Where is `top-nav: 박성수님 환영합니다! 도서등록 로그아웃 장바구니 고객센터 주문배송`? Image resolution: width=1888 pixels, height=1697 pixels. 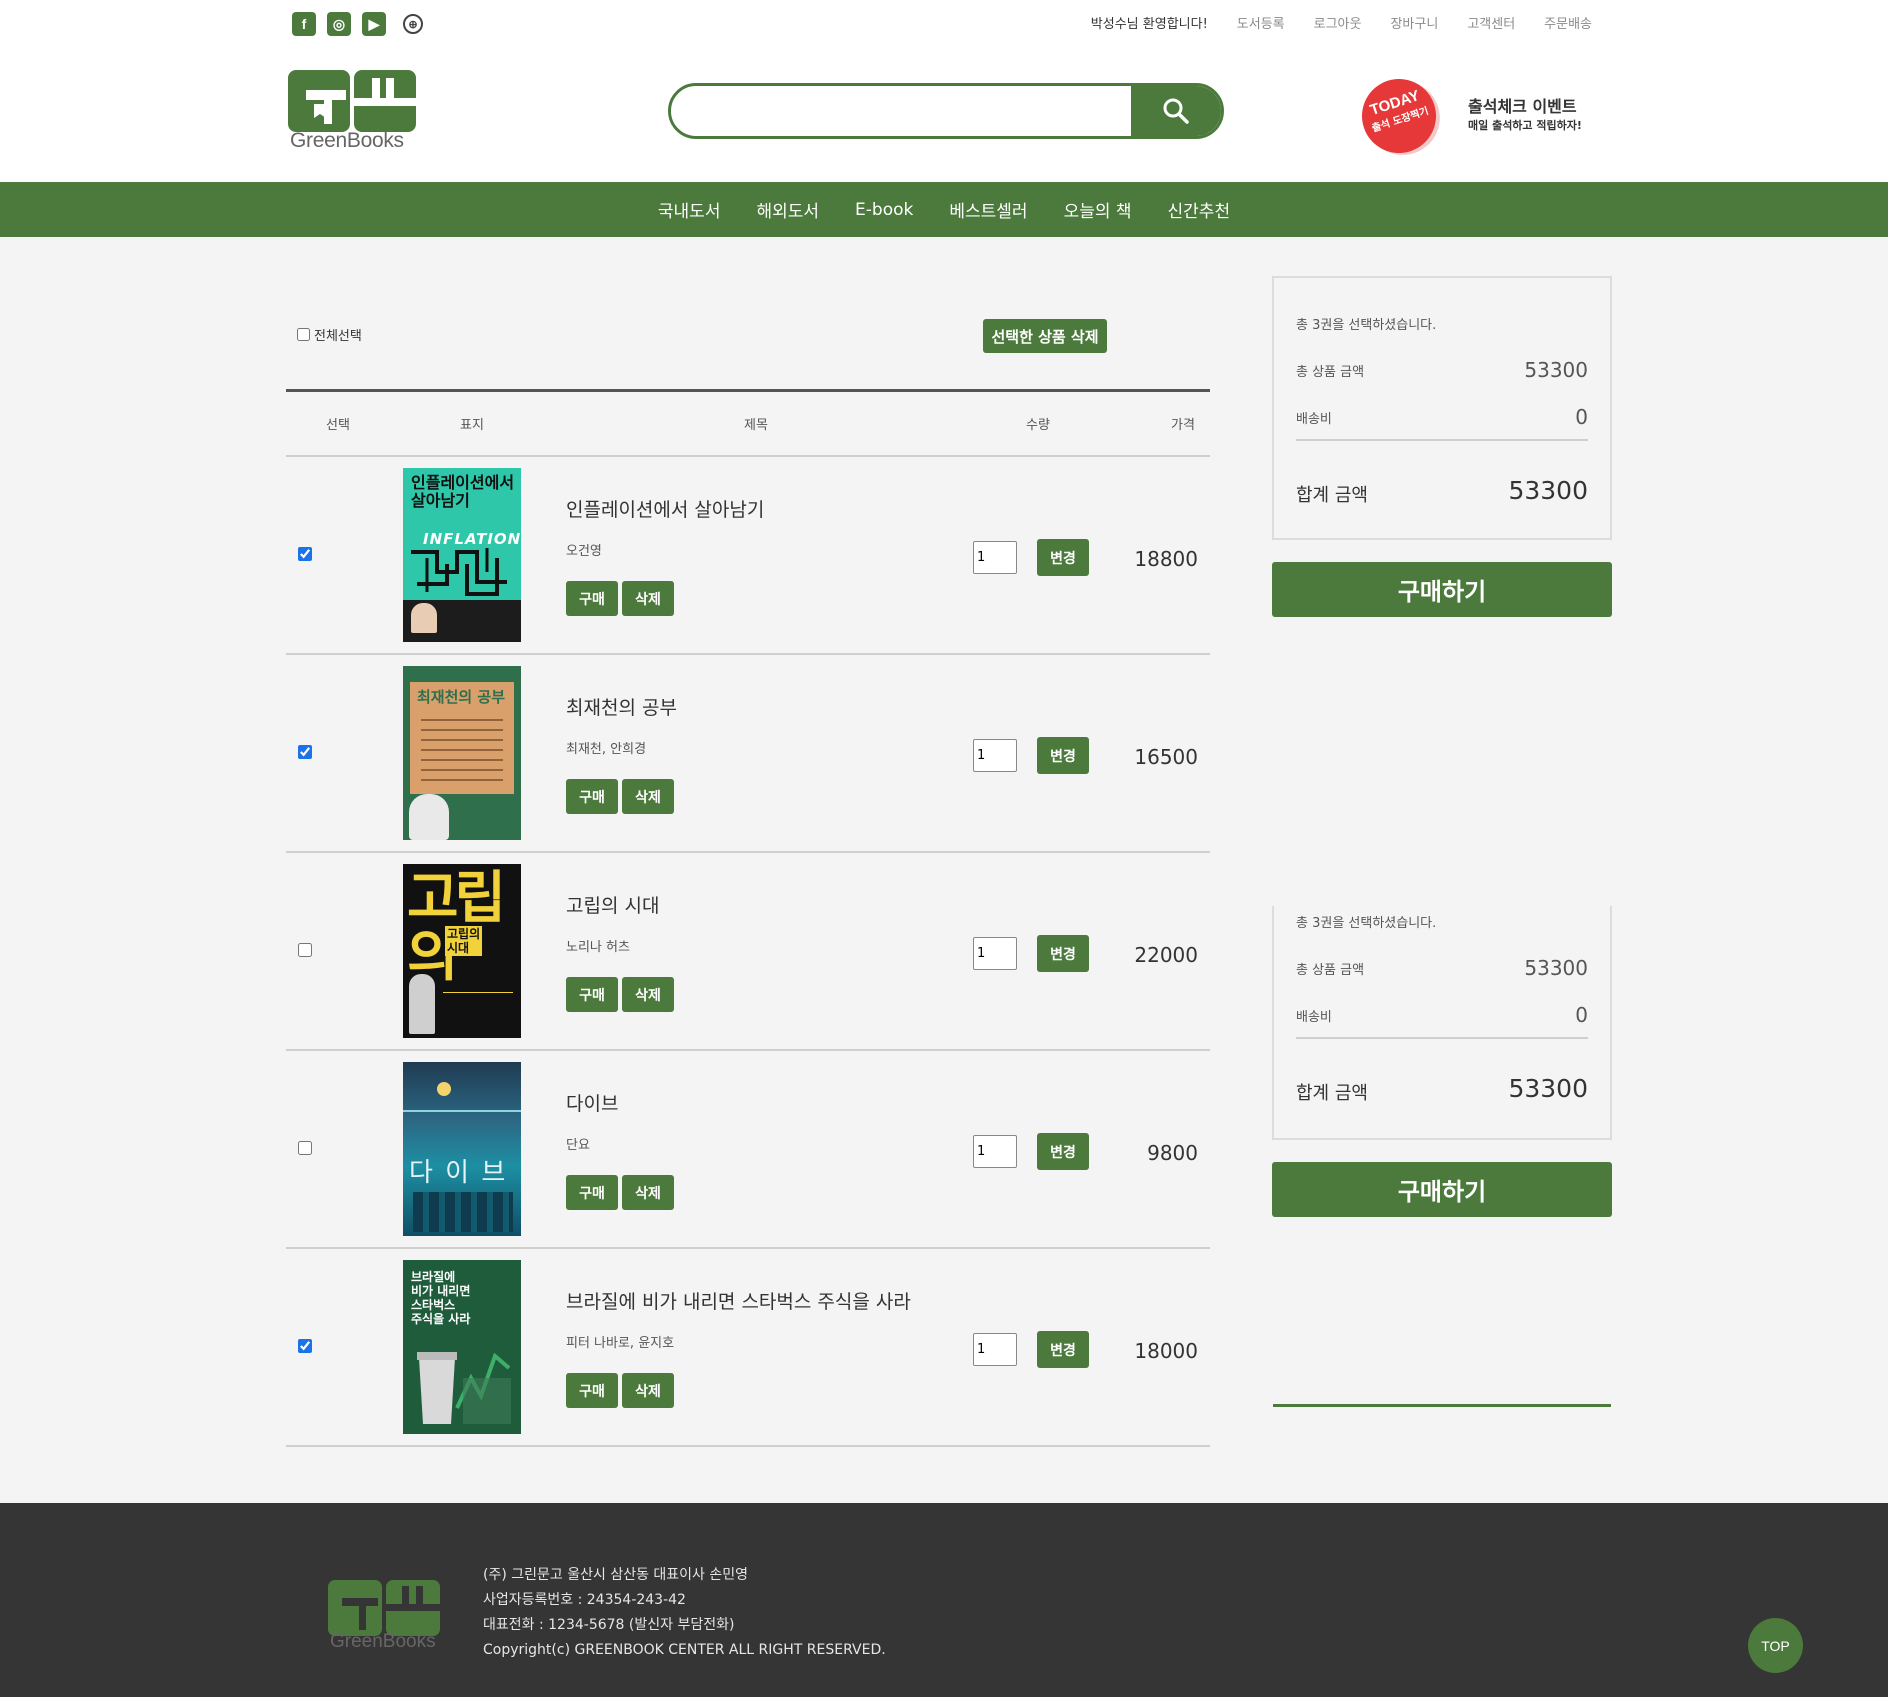 top-nav: 박성수님 환영합니다! 도서등록 로그아웃 장바구니 고객센터 주문배송 is located at coordinates (1341, 22).